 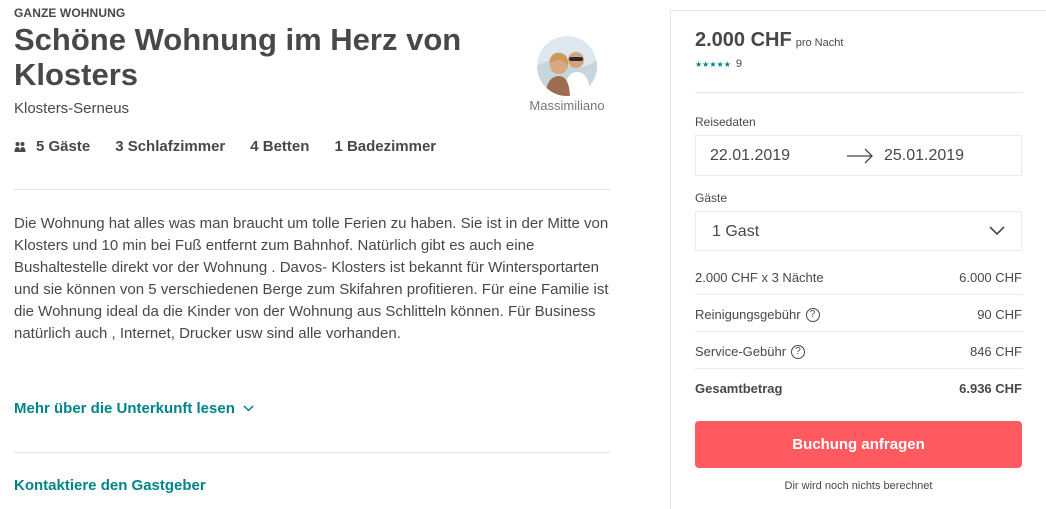 I want to click on review-count: 9, so click(x=738, y=64).